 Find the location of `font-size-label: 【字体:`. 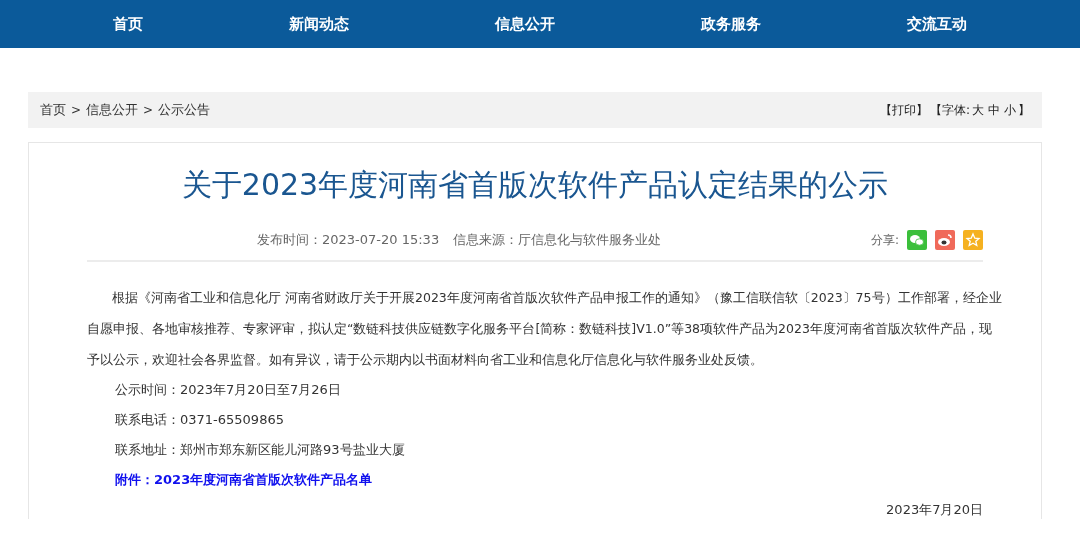

font-size-label: 【字体: is located at coordinates (949, 110).